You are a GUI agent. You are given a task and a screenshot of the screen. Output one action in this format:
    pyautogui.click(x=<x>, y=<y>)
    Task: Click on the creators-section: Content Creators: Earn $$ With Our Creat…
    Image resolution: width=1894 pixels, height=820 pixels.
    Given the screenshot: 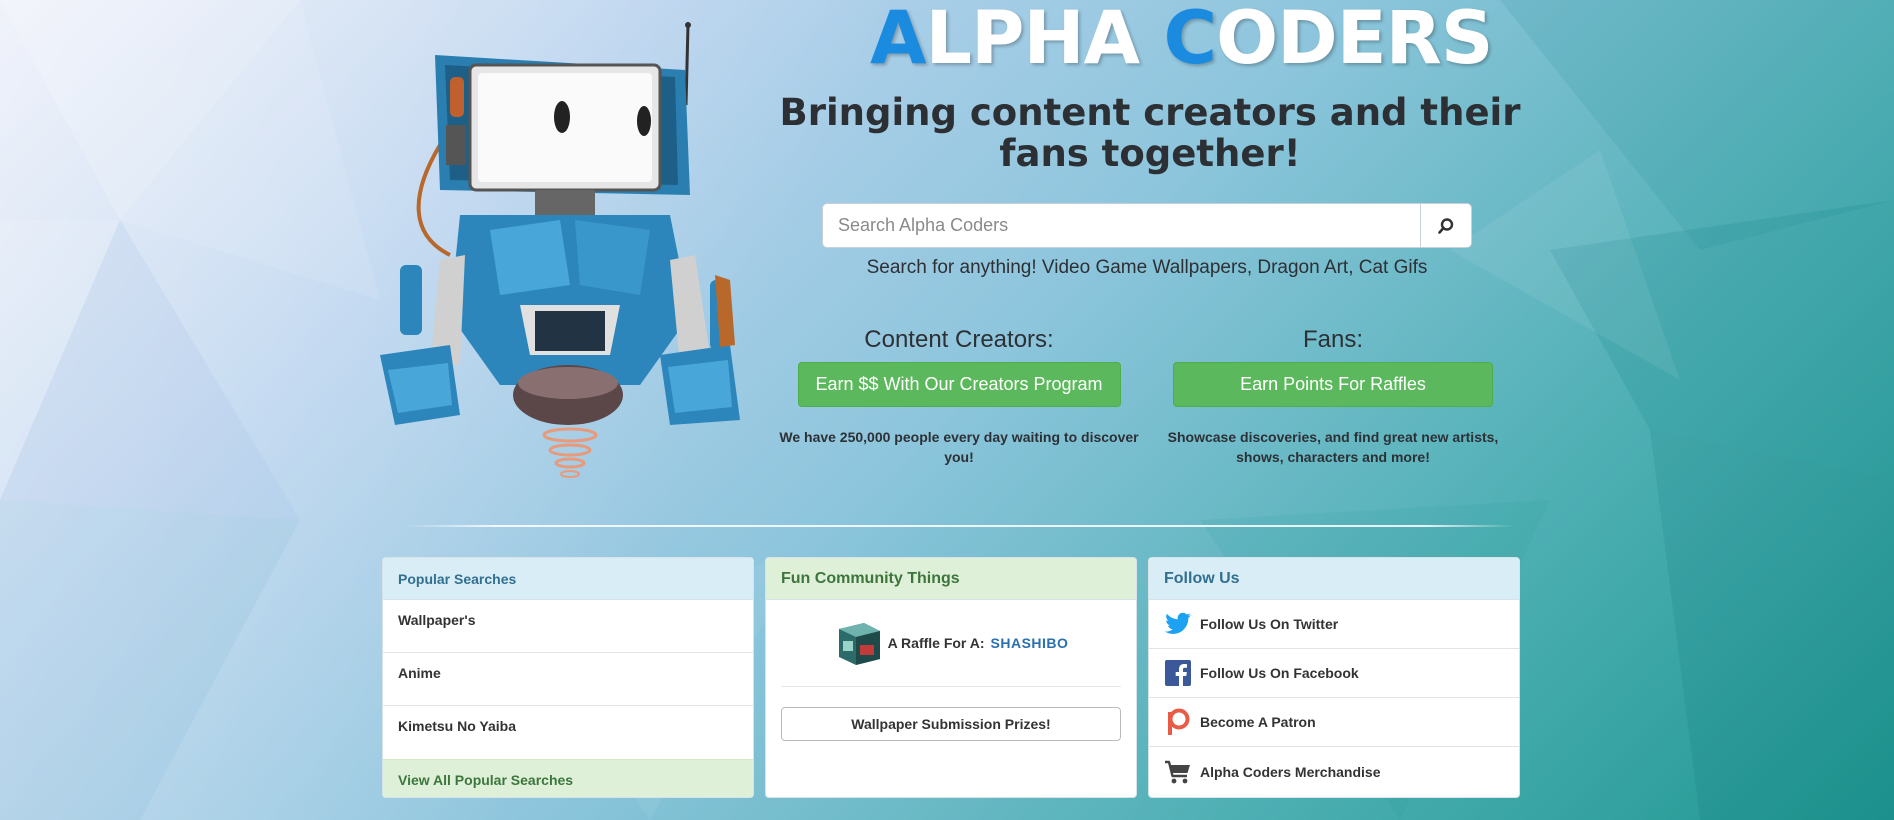 What is the action you would take?
    pyautogui.click(x=959, y=396)
    